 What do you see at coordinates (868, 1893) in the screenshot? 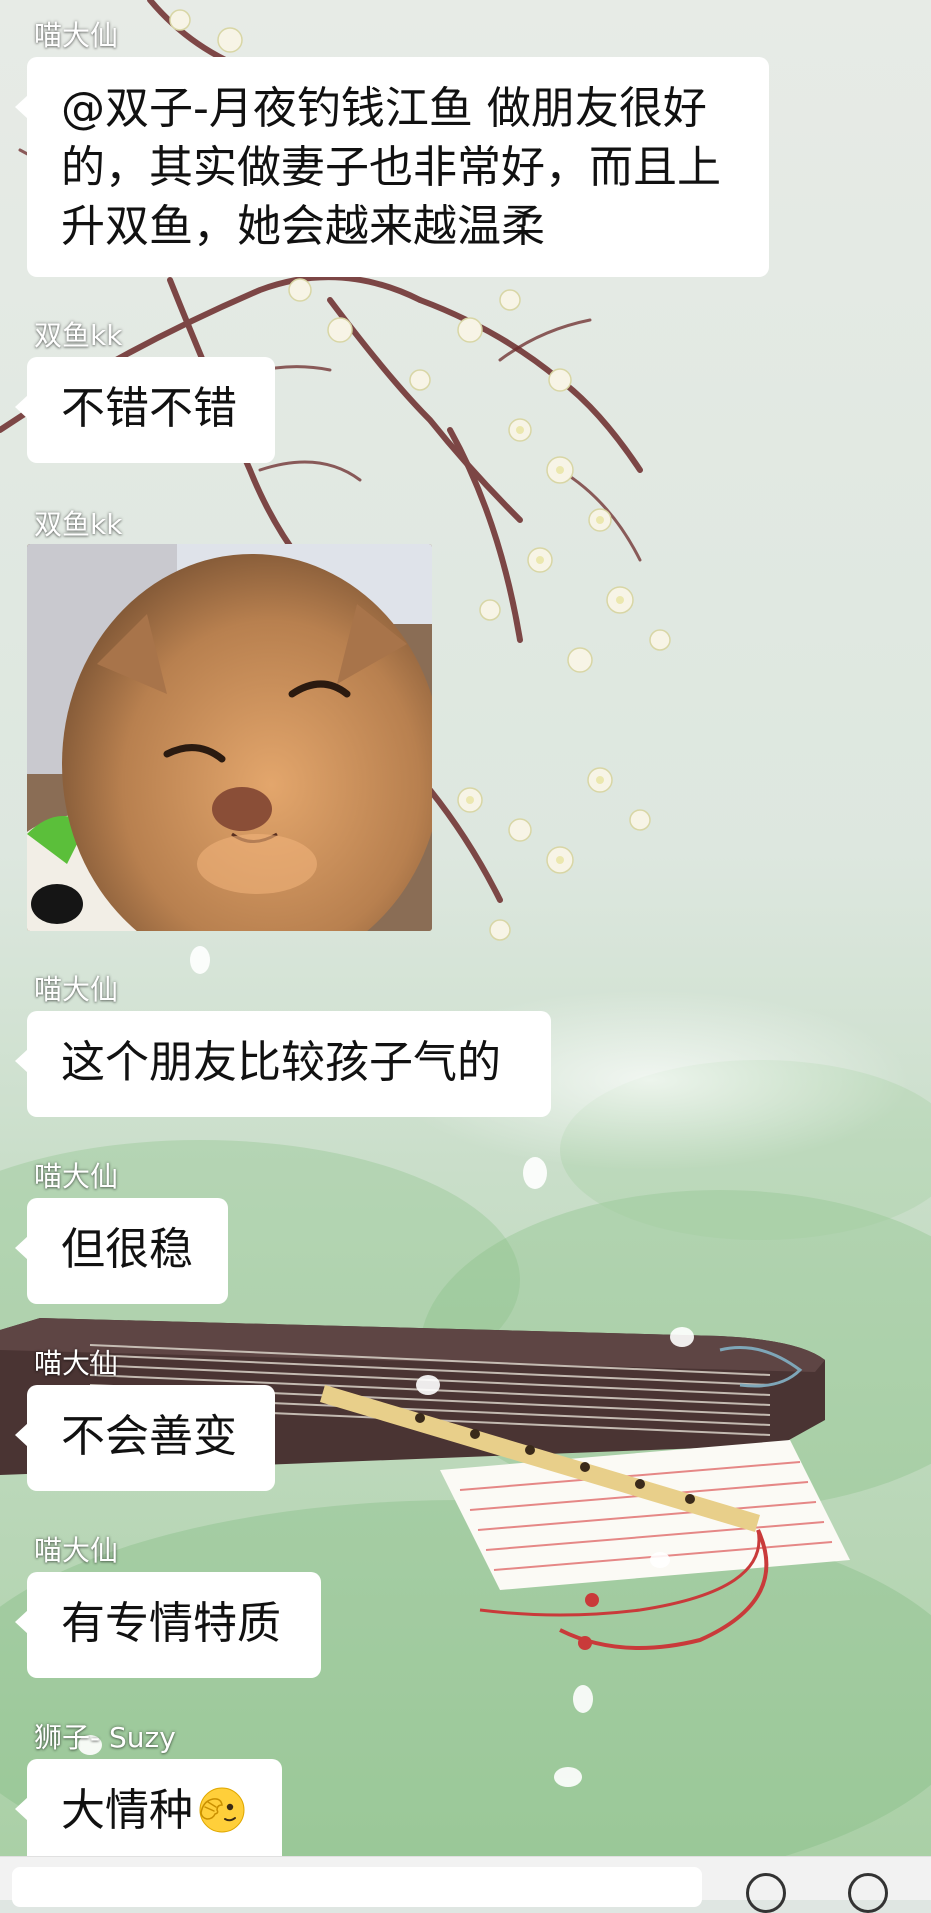
I see `emoji-icon` at bounding box center [868, 1893].